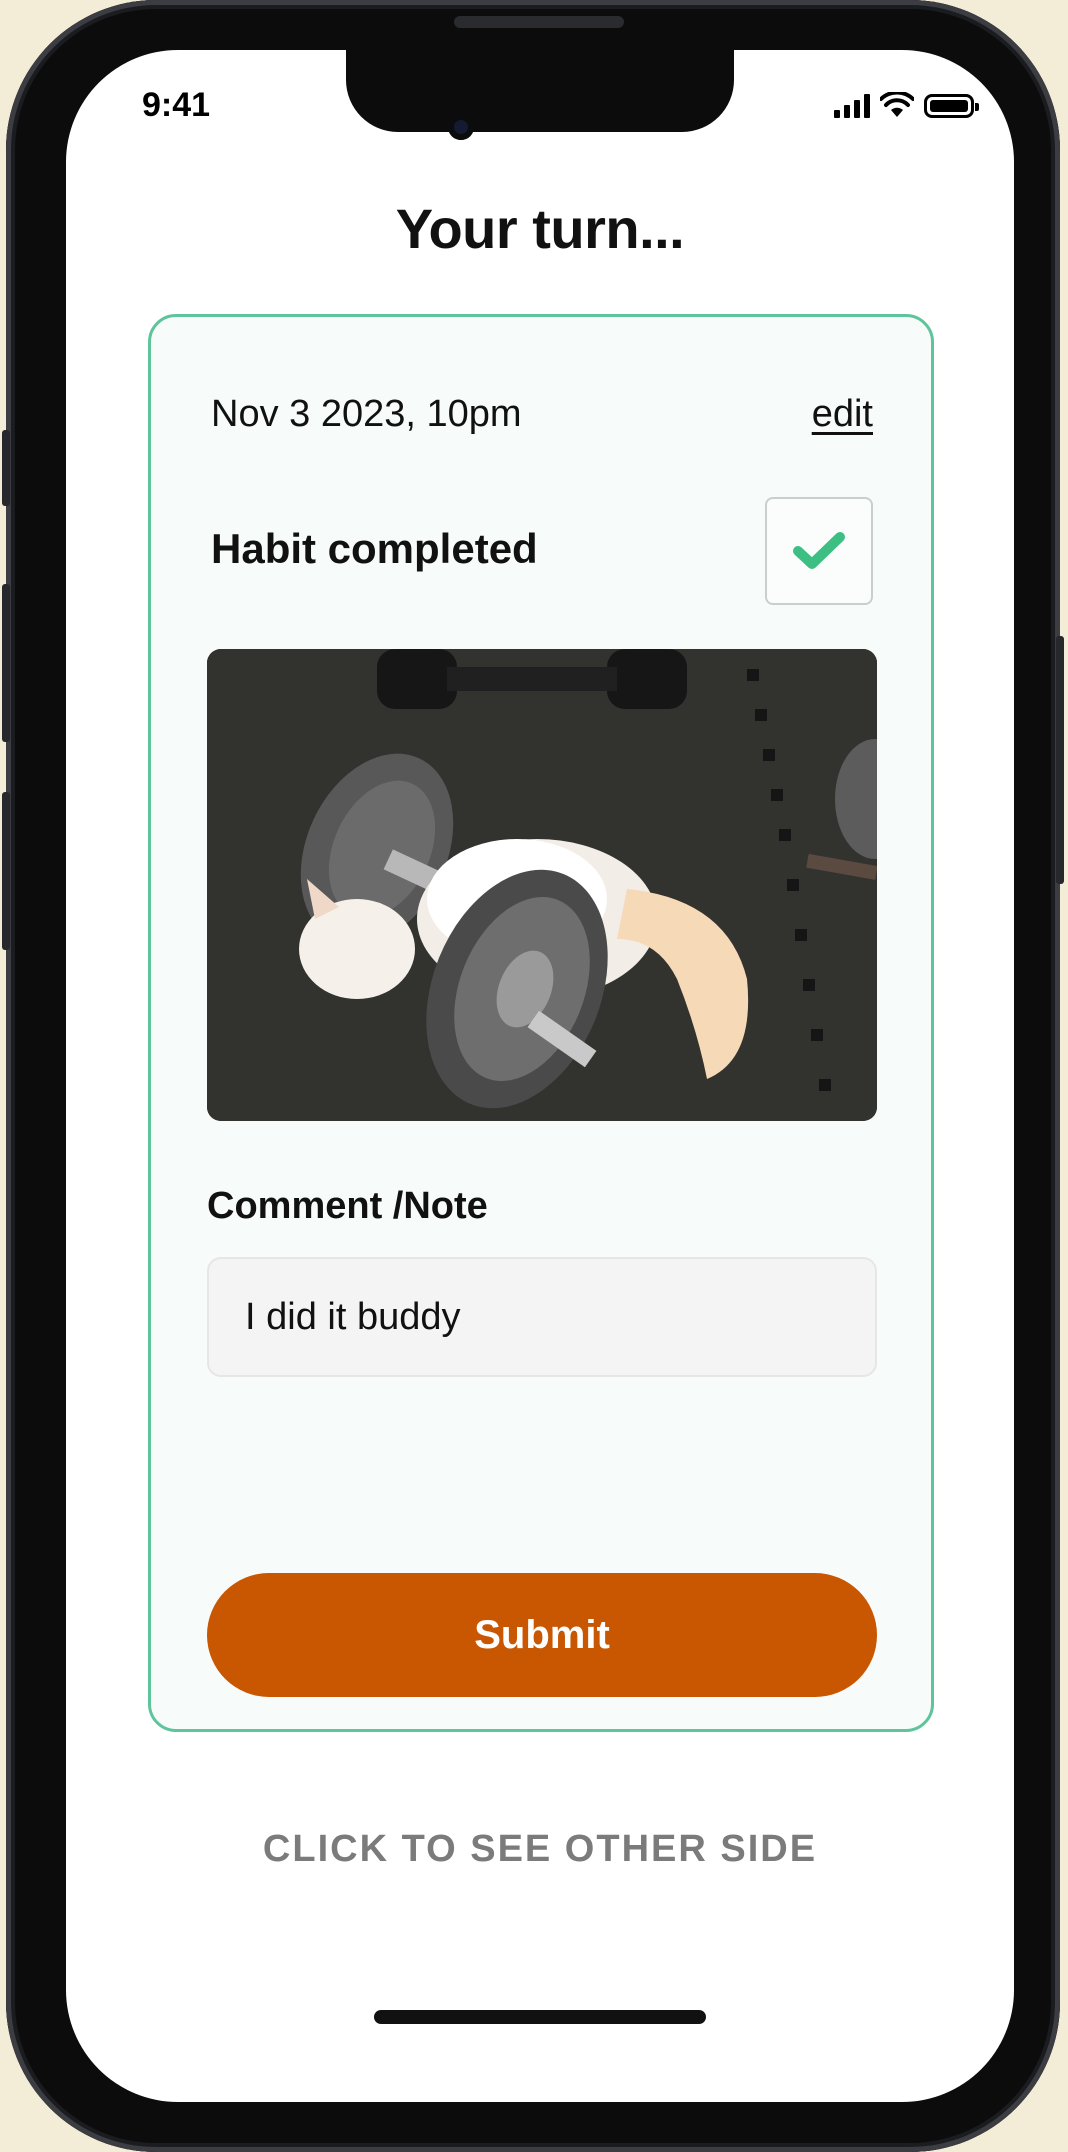  Describe the element at coordinates (6, 468) in the screenshot. I see `mute-switch` at that location.